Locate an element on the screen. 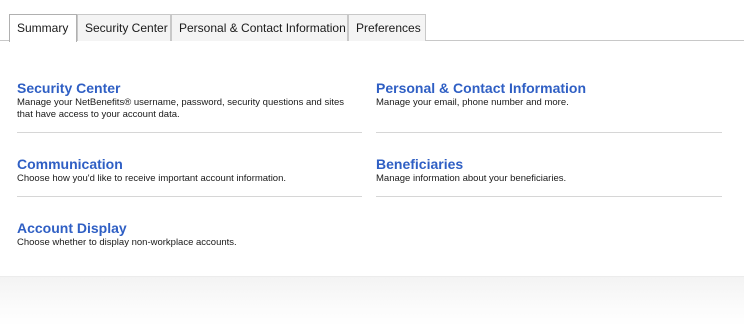 This screenshot has height=326, width=744. tab-personal-contact-information: Personal & Contact Information is located at coordinates (259, 27).